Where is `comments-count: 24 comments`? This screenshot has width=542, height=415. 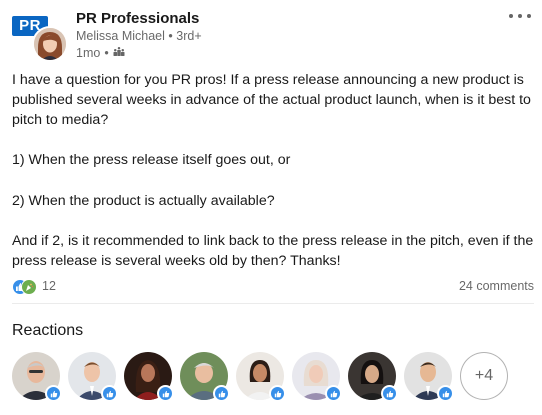 comments-count: 24 comments is located at coordinates (496, 286).